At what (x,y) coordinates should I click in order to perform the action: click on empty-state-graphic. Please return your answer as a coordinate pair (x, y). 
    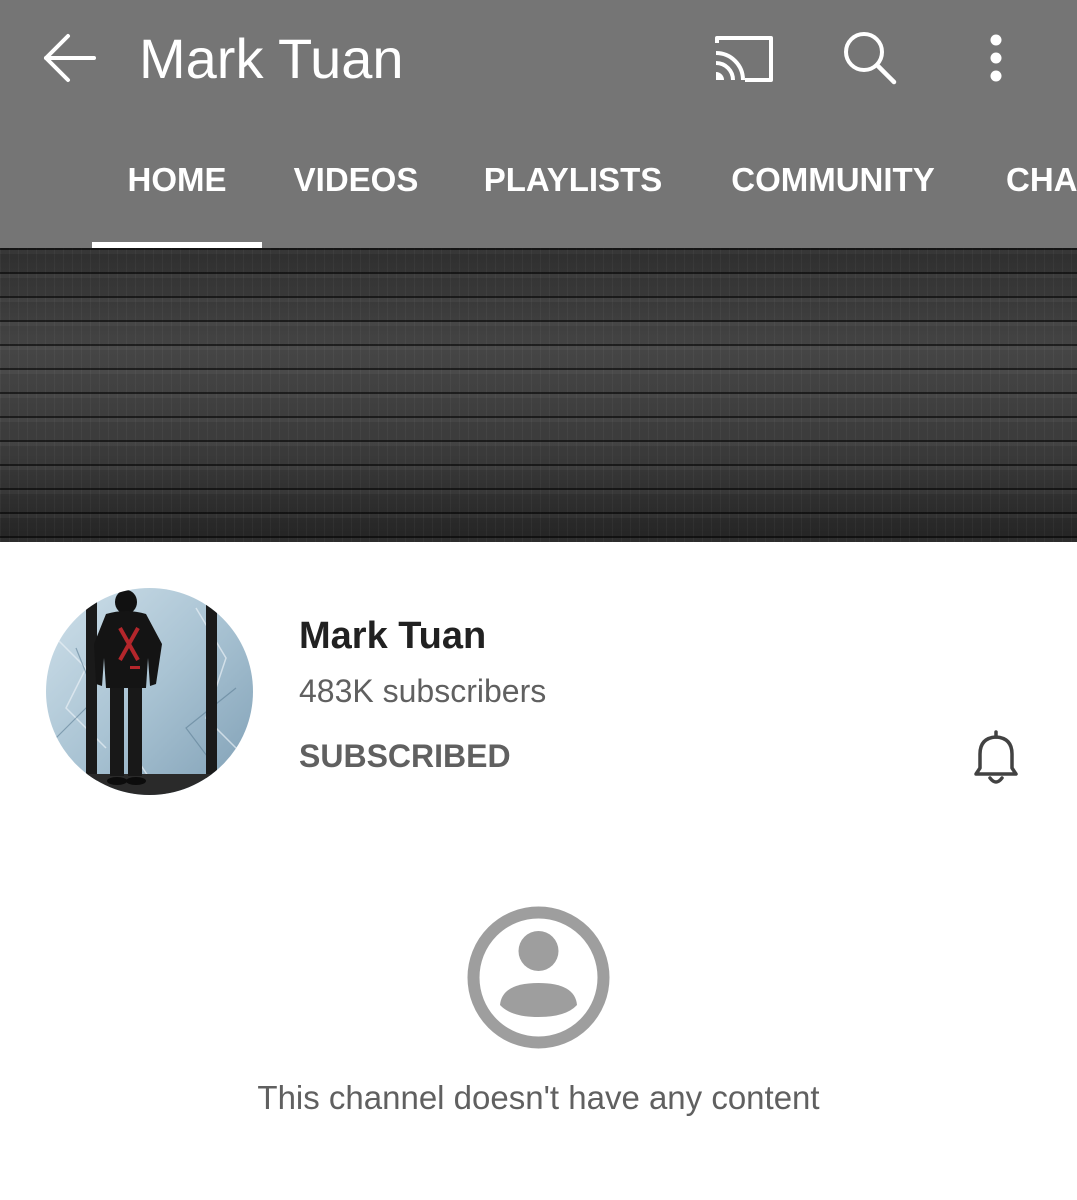
    Looking at the image, I should click on (538, 977).